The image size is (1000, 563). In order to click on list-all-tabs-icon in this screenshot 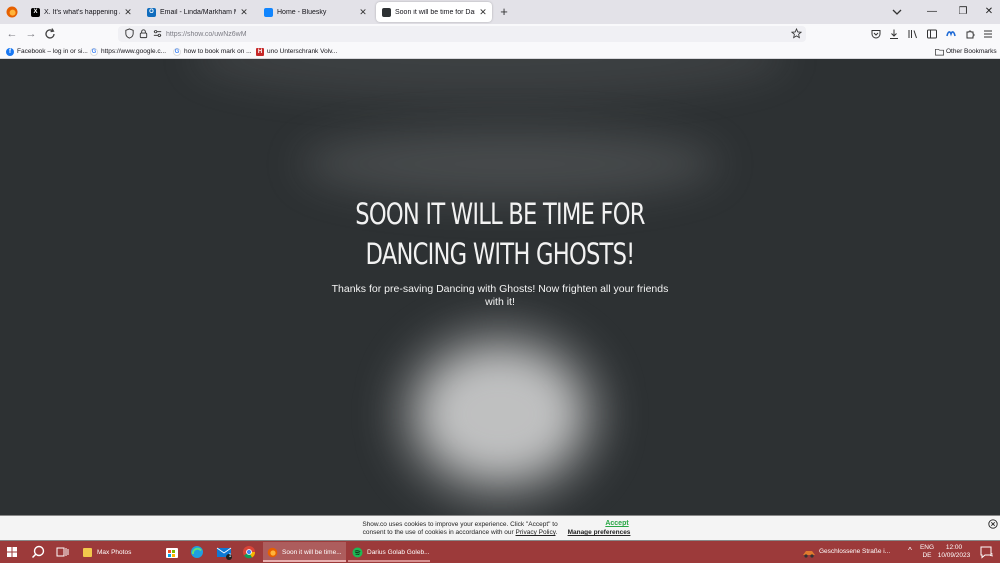, I will do `click(897, 12)`.